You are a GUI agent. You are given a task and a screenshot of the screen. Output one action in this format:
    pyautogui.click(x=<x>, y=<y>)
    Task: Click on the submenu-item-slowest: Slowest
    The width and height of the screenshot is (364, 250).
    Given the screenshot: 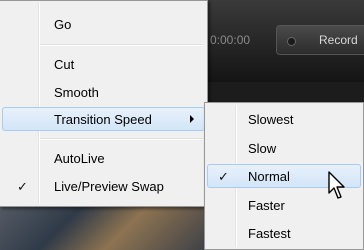 What is the action you would take?
    pyautogui.click(x=284, y=119)
    